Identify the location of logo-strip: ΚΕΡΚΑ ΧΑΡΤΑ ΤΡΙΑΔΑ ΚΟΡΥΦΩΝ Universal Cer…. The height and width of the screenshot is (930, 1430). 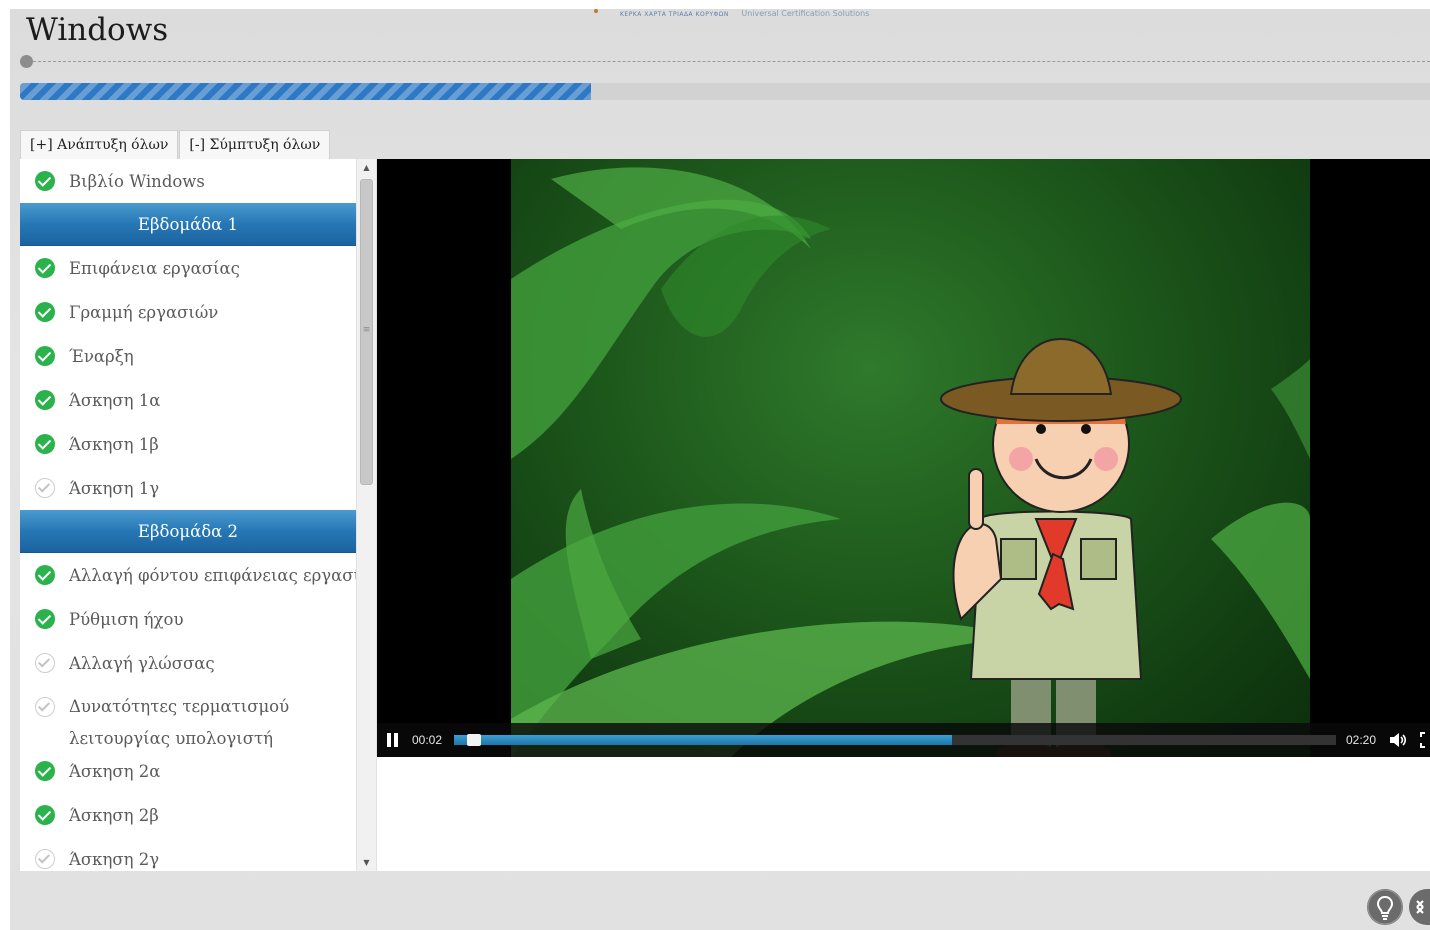
(760, 15).